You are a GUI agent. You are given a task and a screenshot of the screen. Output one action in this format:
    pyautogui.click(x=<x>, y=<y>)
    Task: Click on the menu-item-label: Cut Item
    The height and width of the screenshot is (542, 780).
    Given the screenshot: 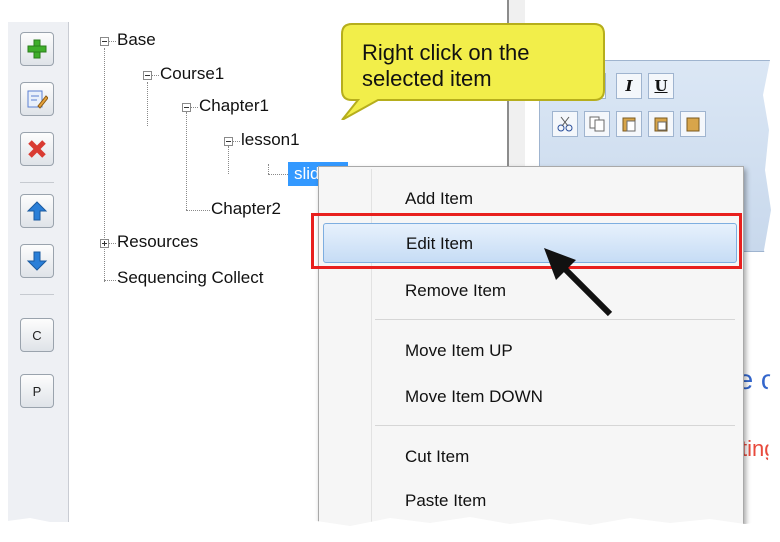 What is the action you would take?
    pyautogui.click(x=437, y=456)
    